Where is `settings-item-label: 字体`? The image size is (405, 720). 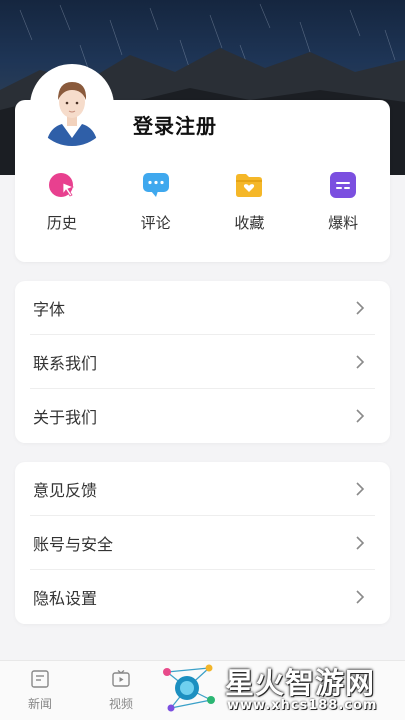 settings-item-label: 字体 is located at coordinates (49, 309).